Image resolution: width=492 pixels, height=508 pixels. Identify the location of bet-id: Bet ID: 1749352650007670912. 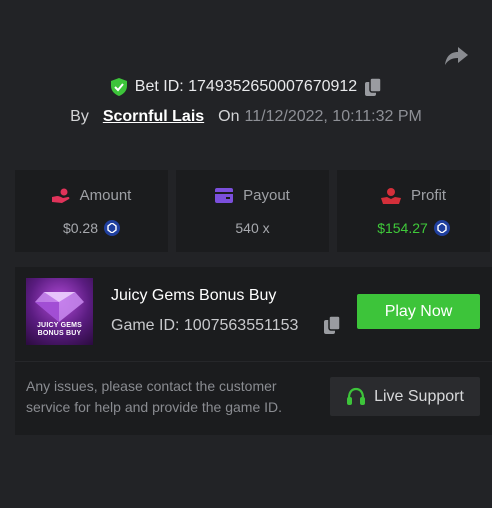
(246, 86).